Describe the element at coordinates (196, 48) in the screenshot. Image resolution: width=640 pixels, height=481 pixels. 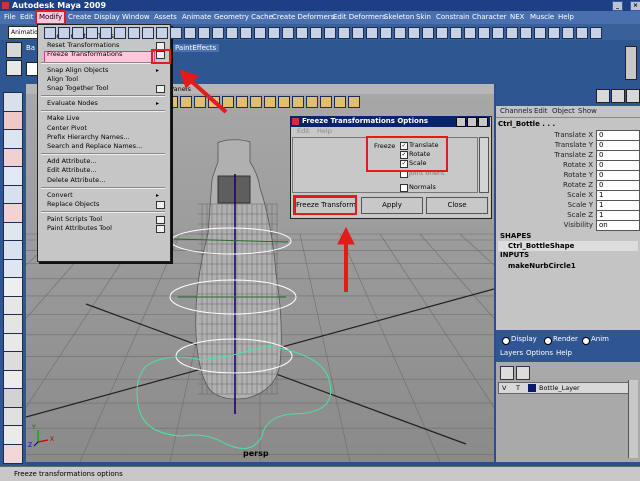
I see `shelf-tab-painteffects: PaintEffects` at that location.